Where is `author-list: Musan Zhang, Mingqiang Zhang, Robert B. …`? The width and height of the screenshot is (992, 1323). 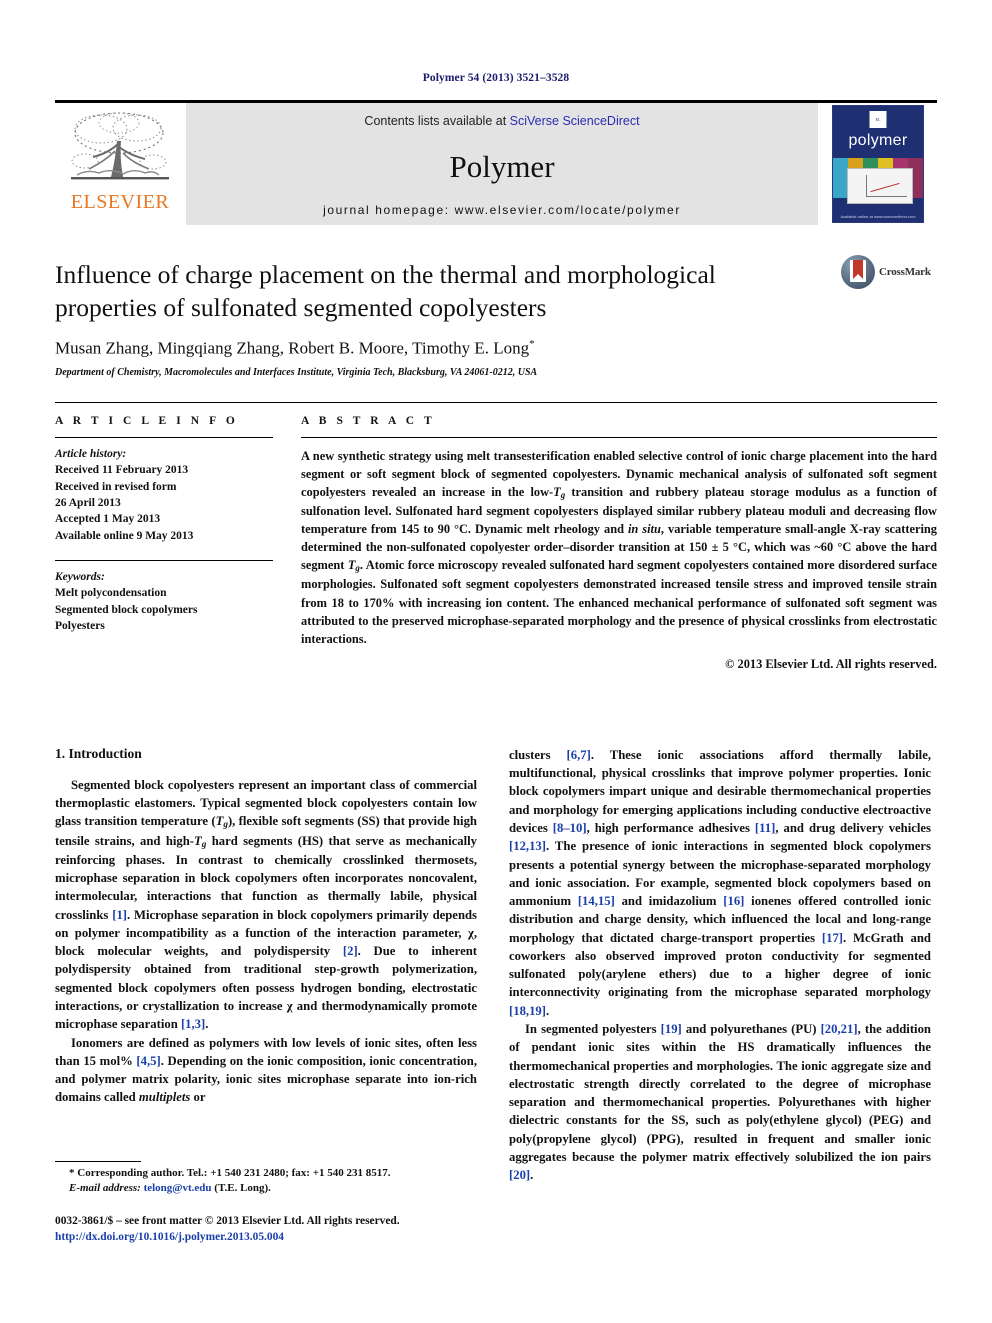
author-list: Musan Zhang, Mingqiang Zhang, Robert B. … is located at coordinates (496, 348).